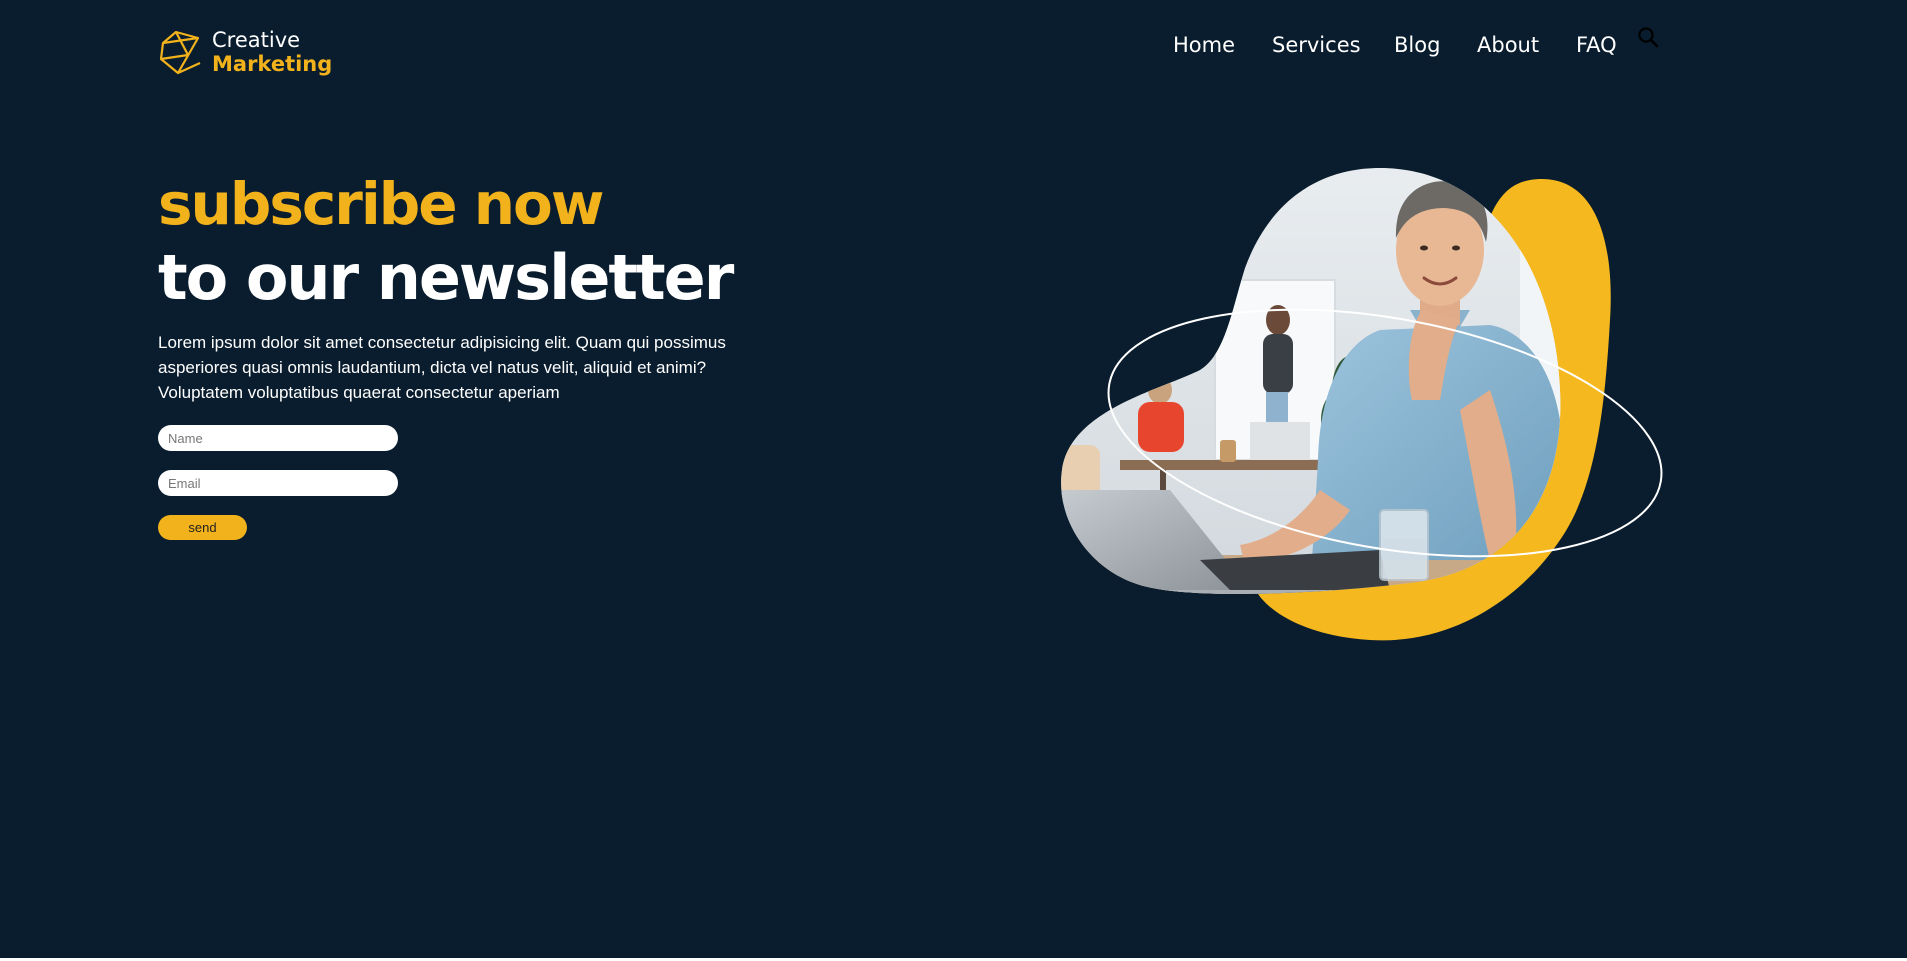  Describe the element at coordinates (1417, 45) in the screenshot. I see `nav-blog: Blog` at that location.